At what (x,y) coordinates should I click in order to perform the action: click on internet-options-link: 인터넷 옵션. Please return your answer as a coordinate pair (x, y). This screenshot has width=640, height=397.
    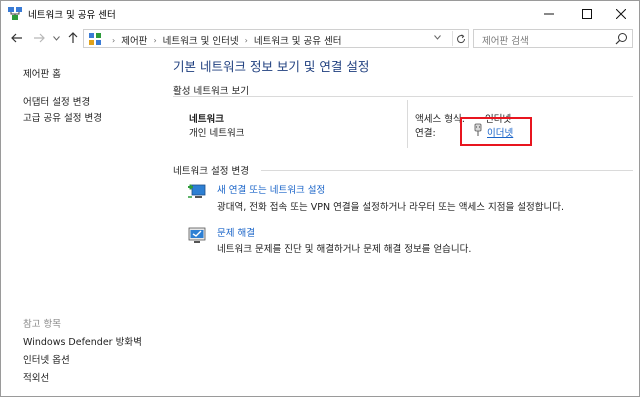
    Looking at the image, I should click on (46, 359).